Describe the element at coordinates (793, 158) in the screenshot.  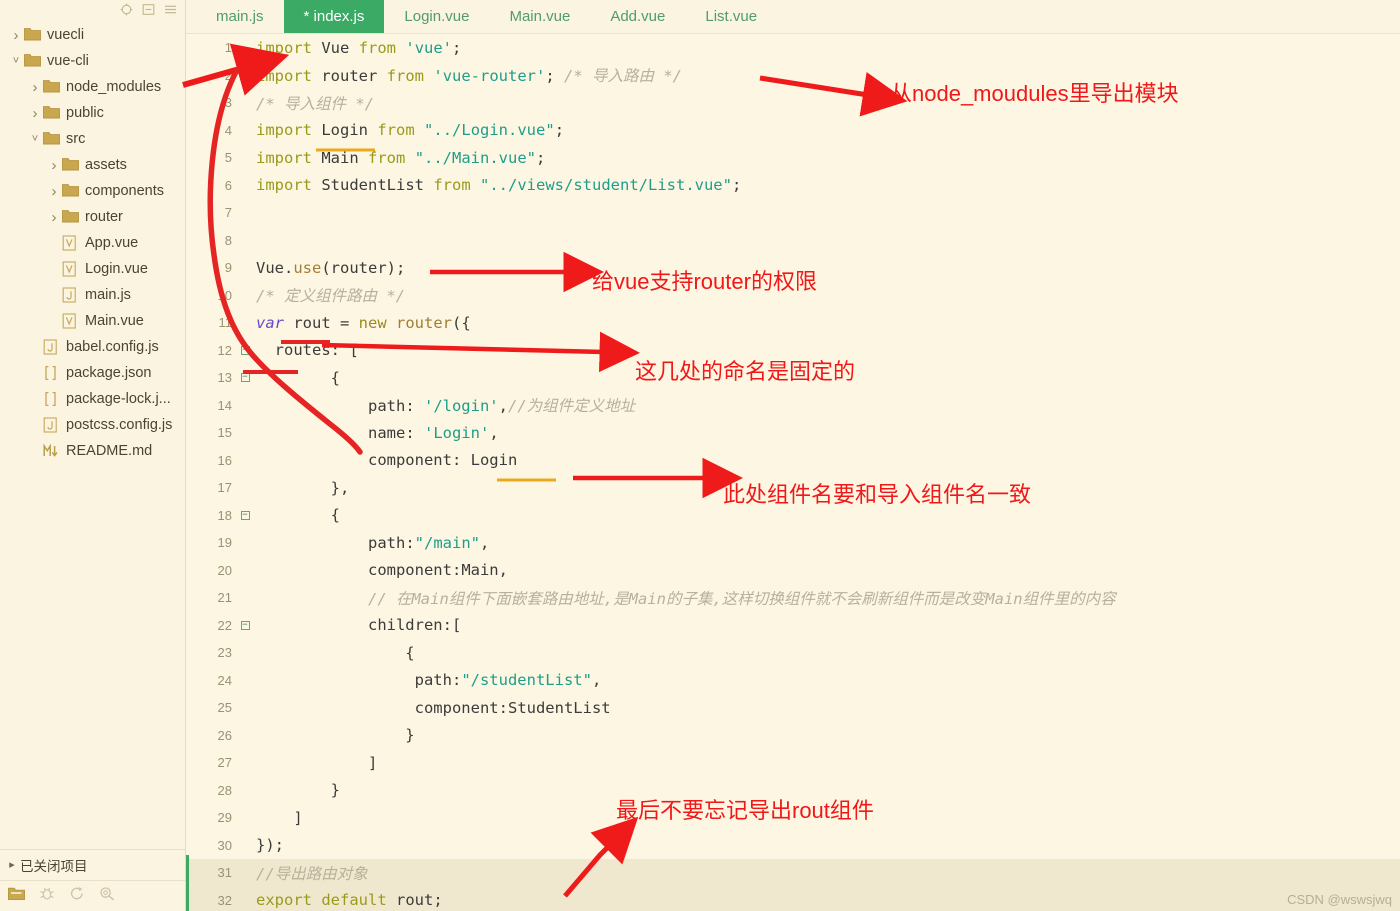
I see `code-line: 5 import Main from "../Main.vue";` at that location.